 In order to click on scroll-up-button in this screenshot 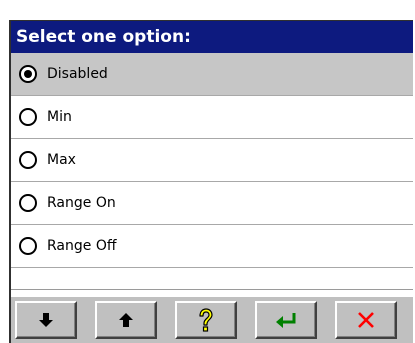, I will do `click(126, 320)`.